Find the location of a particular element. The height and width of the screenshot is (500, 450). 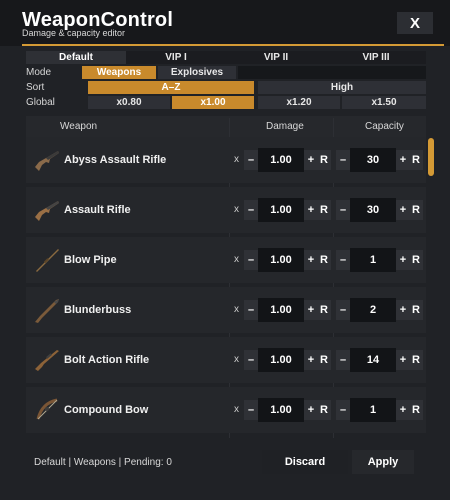

apply-button: Apply is located at coordinates (383, 462).